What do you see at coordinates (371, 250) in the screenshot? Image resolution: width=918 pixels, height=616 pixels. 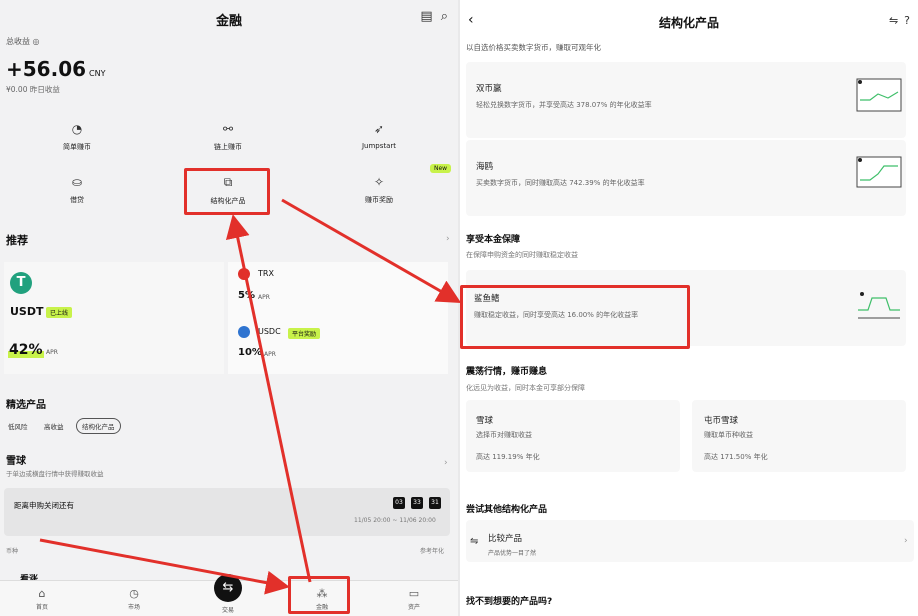 I see `arrow-grid-to-shark-fin` at bounding box center [371, 250].